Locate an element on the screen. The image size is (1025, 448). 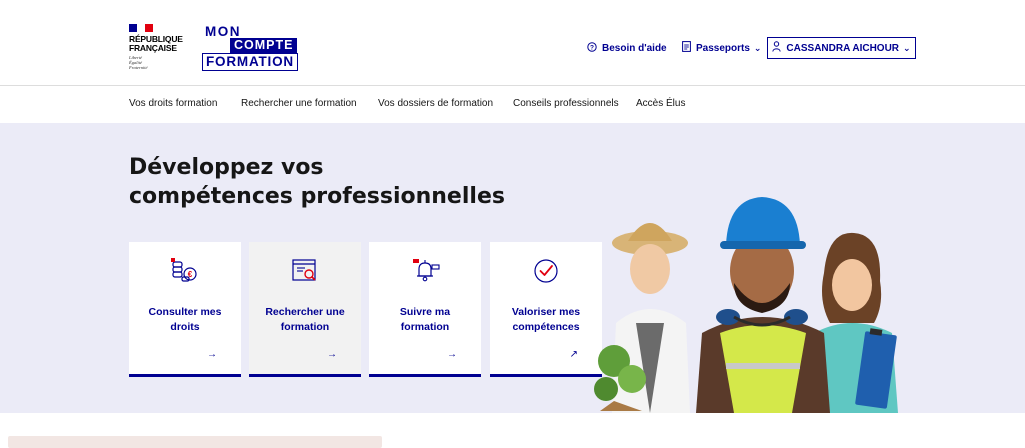
external-link-icon: ↗ is located at coordinates (573, 354).